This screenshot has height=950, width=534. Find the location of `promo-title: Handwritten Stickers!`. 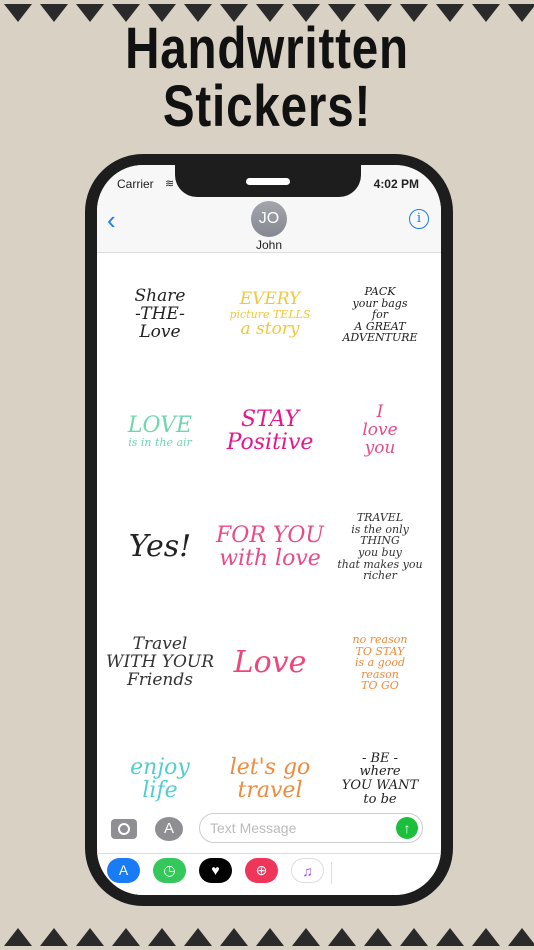

promo-title: Handwritten Stickers! is located at coordinates (267, 78).